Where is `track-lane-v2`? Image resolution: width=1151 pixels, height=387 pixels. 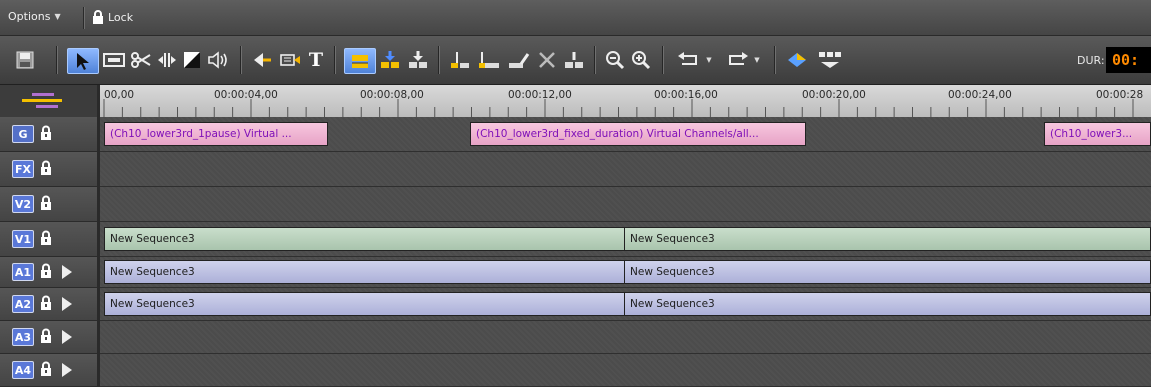 track-lane-v2 is located at coordinates (625, 204).